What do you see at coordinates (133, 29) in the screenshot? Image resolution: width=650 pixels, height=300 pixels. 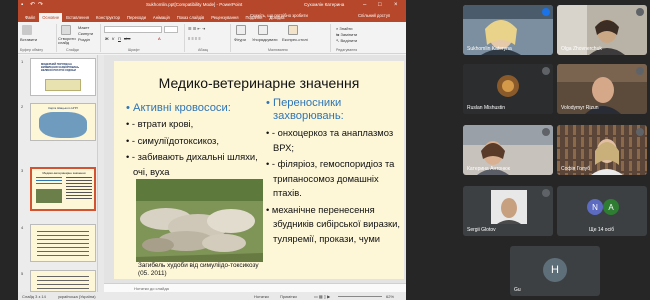 I see `font-name-box` at bounding box center [133, 29].